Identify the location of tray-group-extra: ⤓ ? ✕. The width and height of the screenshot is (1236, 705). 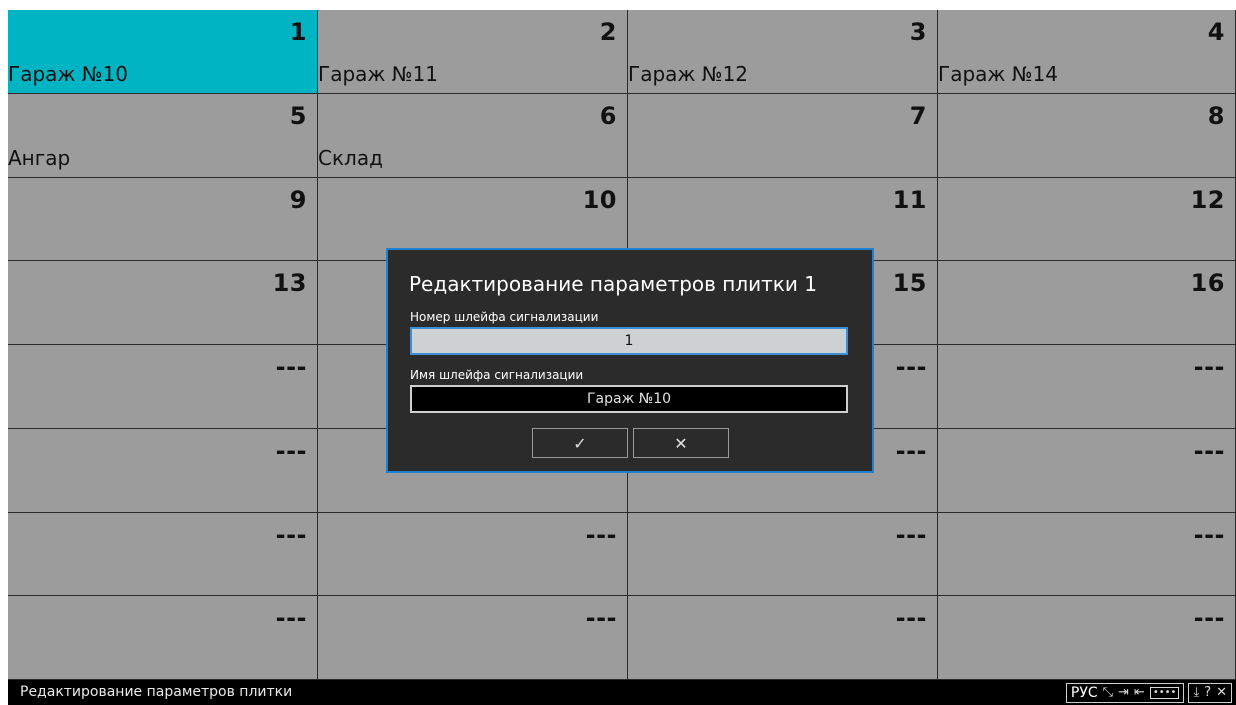
(1210, 692).